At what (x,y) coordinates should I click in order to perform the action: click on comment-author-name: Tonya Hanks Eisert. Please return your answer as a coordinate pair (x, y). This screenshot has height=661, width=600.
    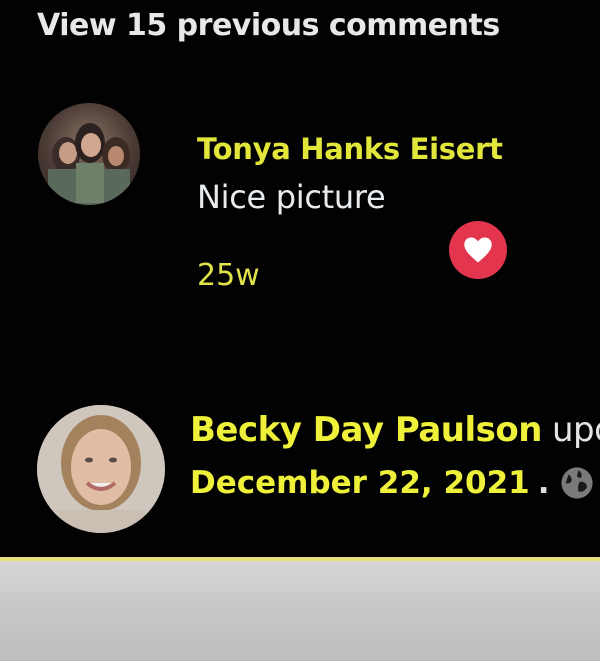
    Looking at the image, I should click on (350, 149).